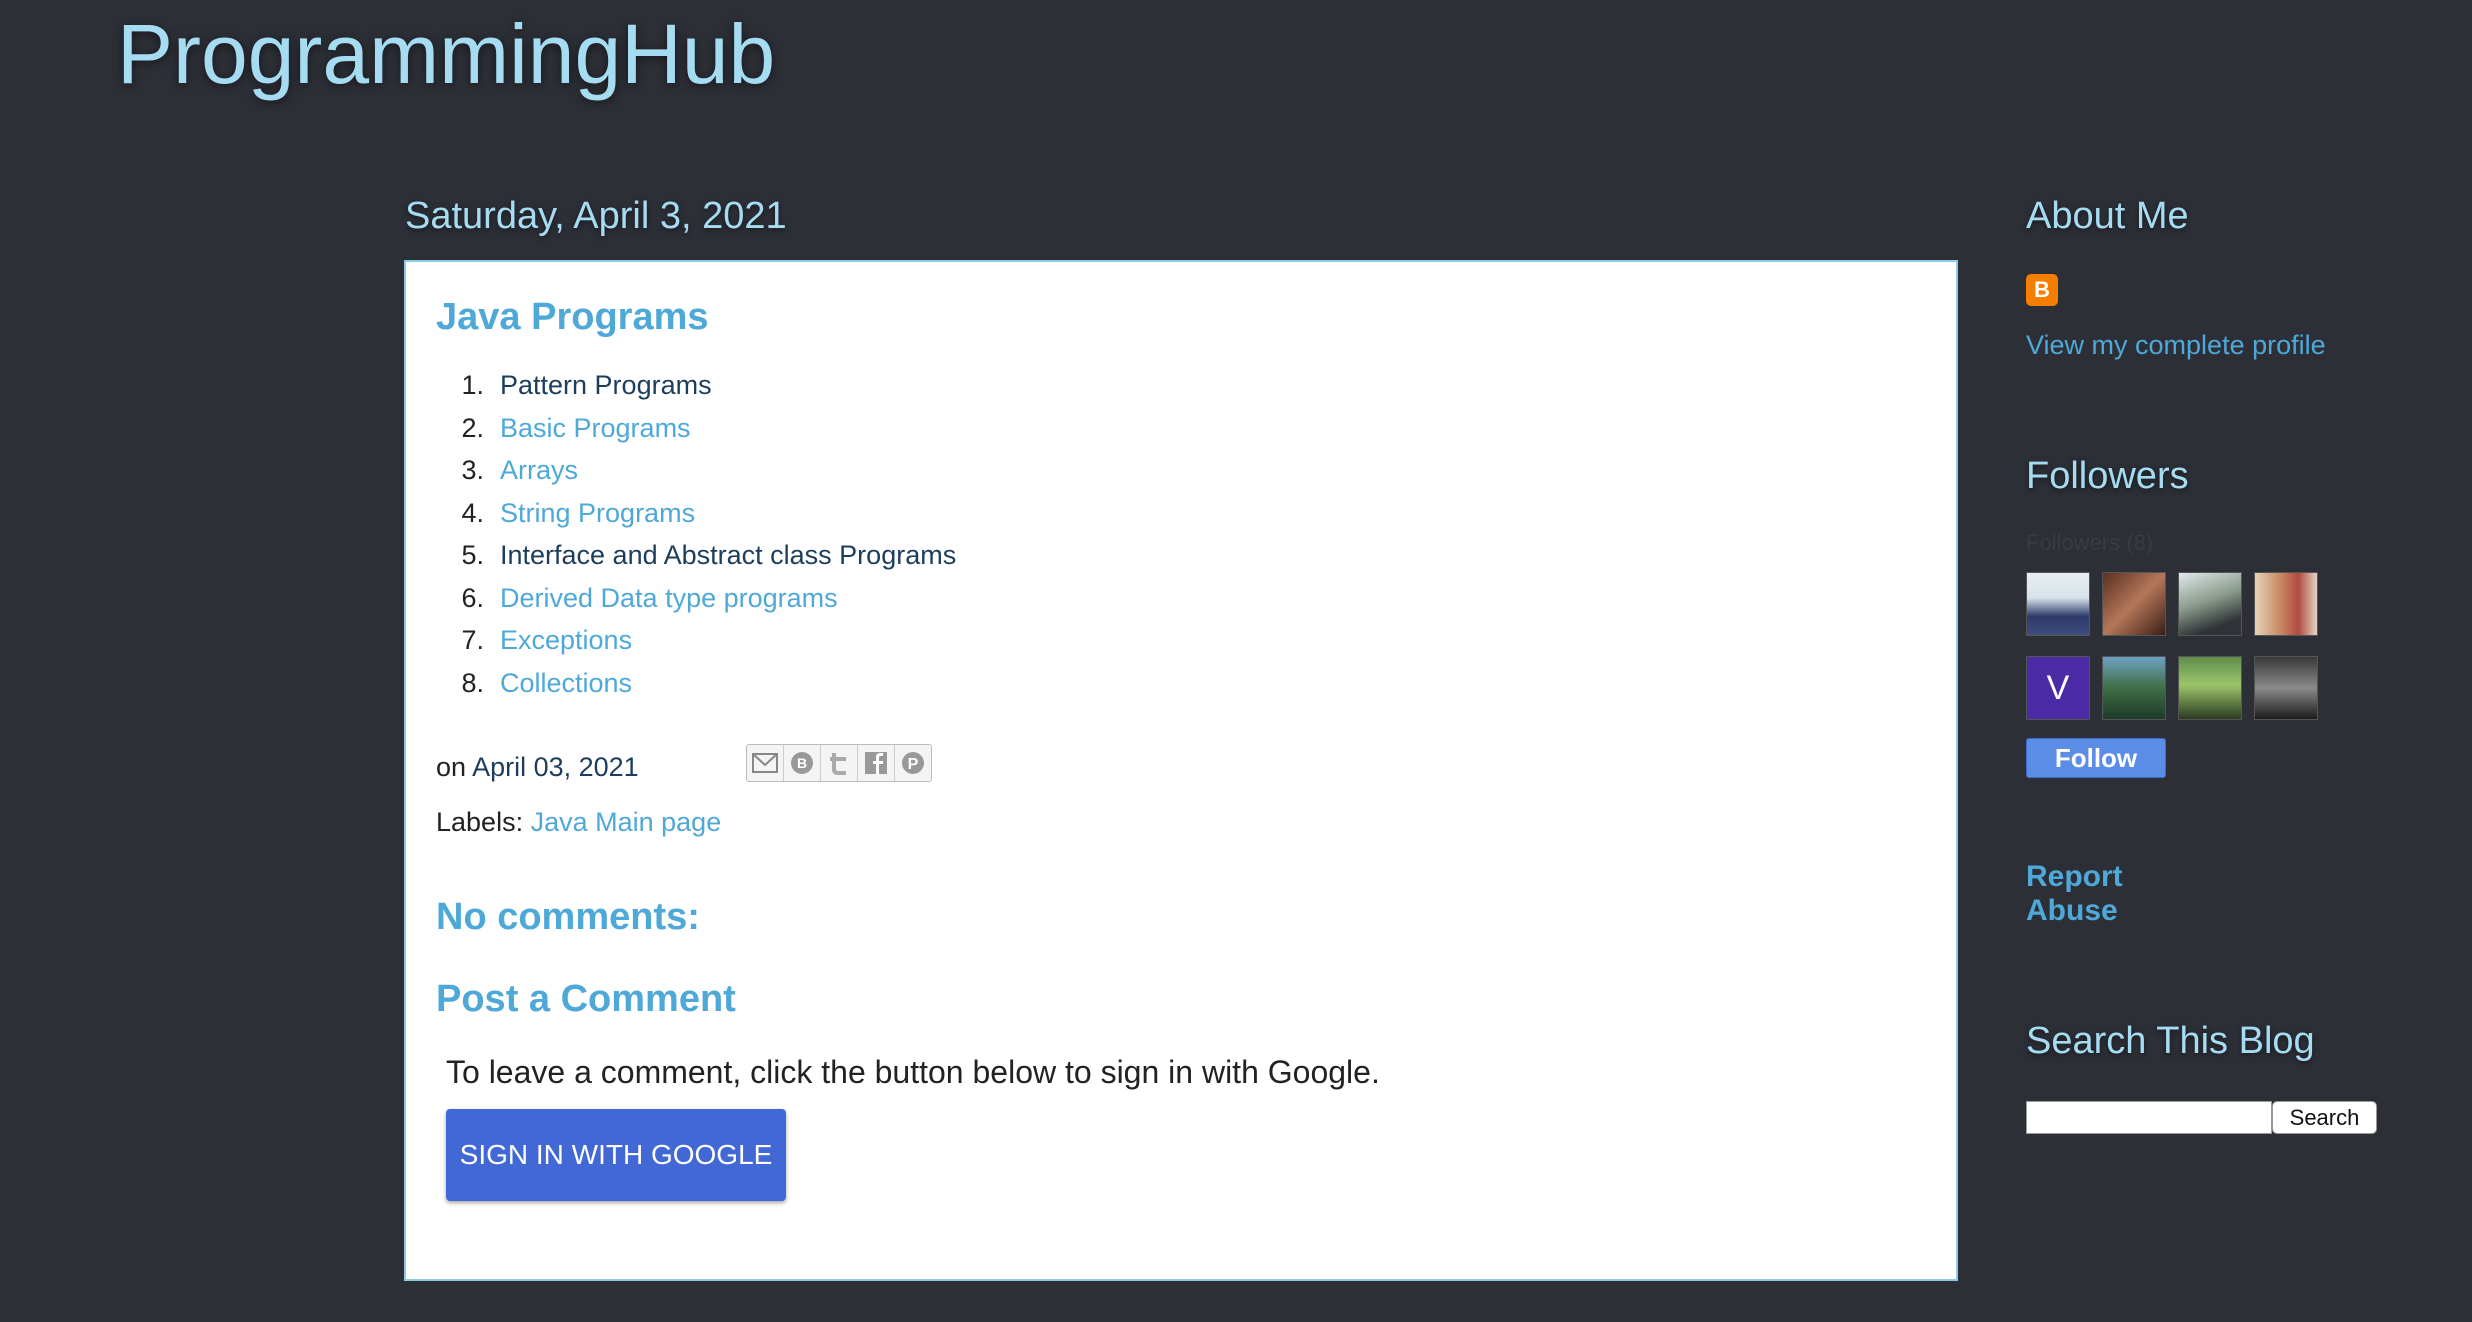  I want to click on post-title: Java Programs, so click(572, 317).